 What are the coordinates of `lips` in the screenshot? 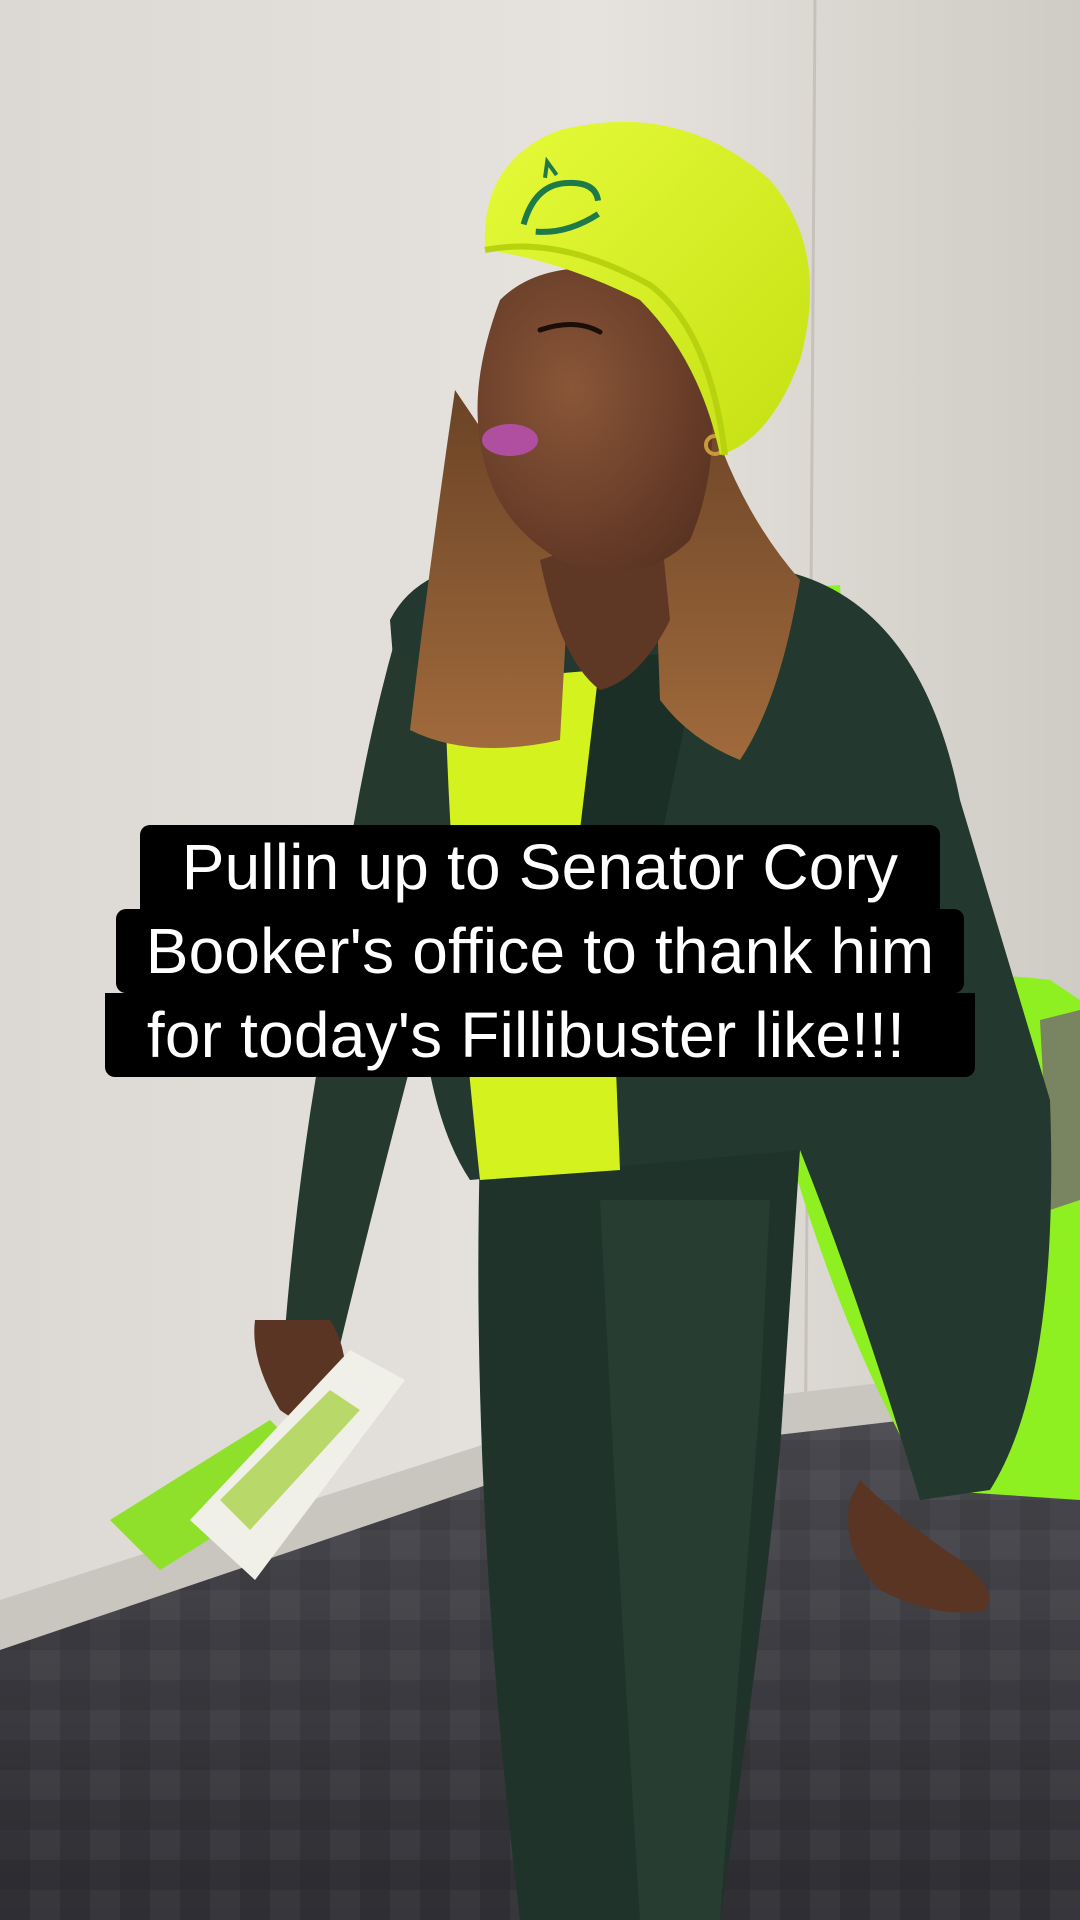 It's located at (510, 440).